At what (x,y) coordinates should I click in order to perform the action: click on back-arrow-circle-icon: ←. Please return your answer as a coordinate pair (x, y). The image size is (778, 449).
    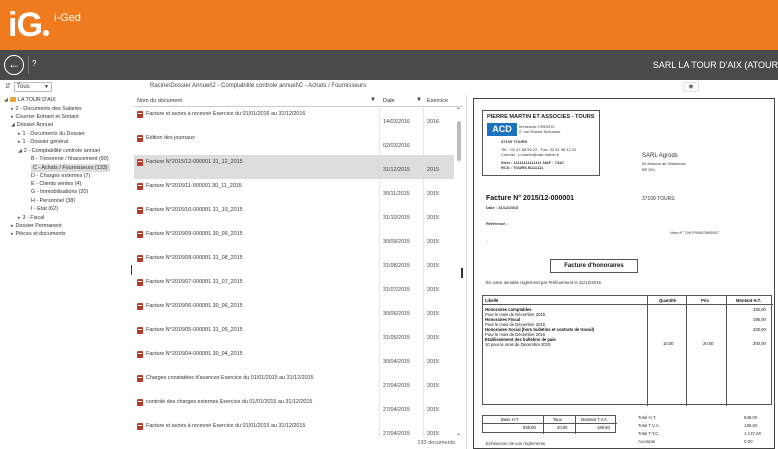
    Looking at the image, I should click on (14, 65).